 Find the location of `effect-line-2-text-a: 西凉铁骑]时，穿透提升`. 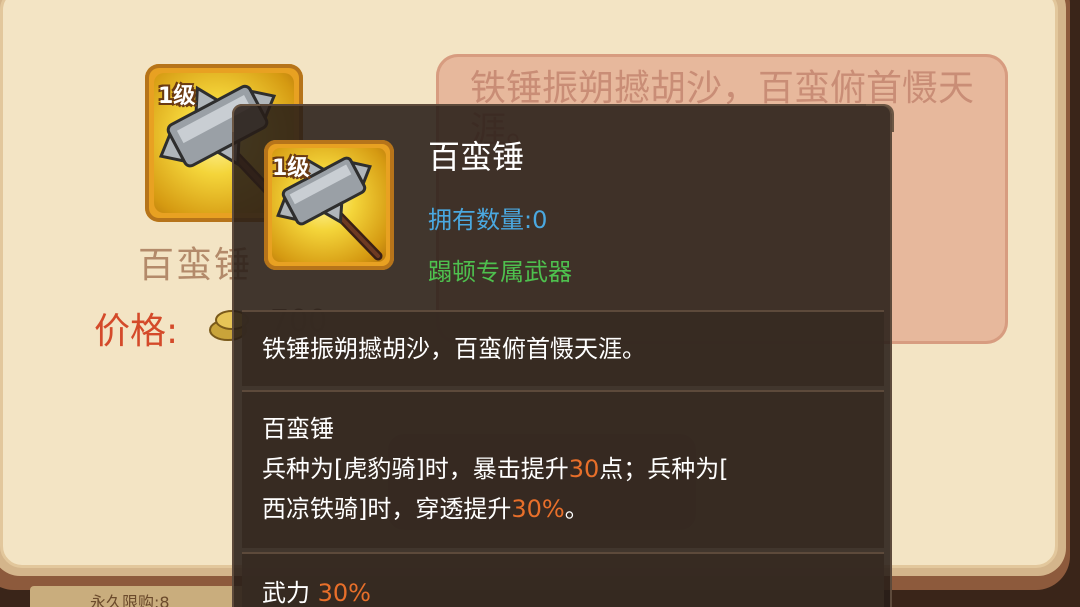

effect-line-2-text-a: 西凉铁骑]时，穿透提升 is located at coordinates (387, 509).